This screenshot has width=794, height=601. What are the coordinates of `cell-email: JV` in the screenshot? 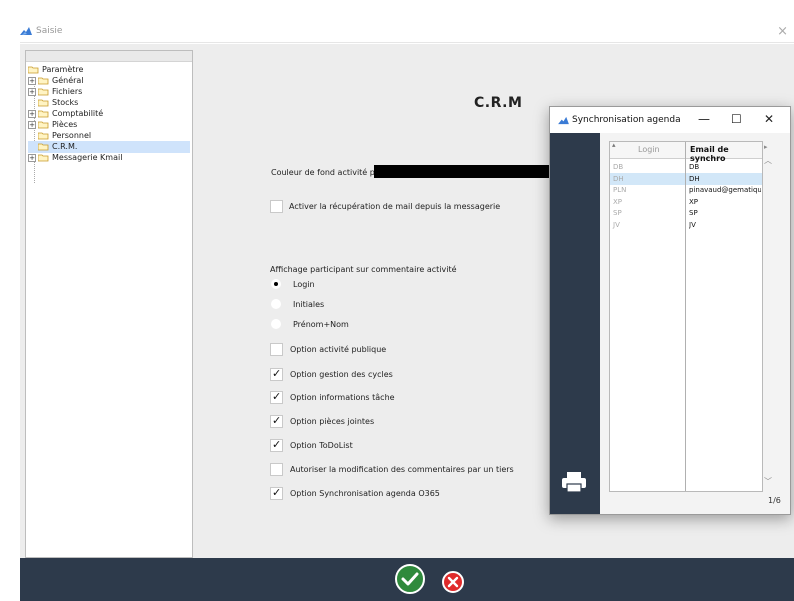 It's located at (725, 225).